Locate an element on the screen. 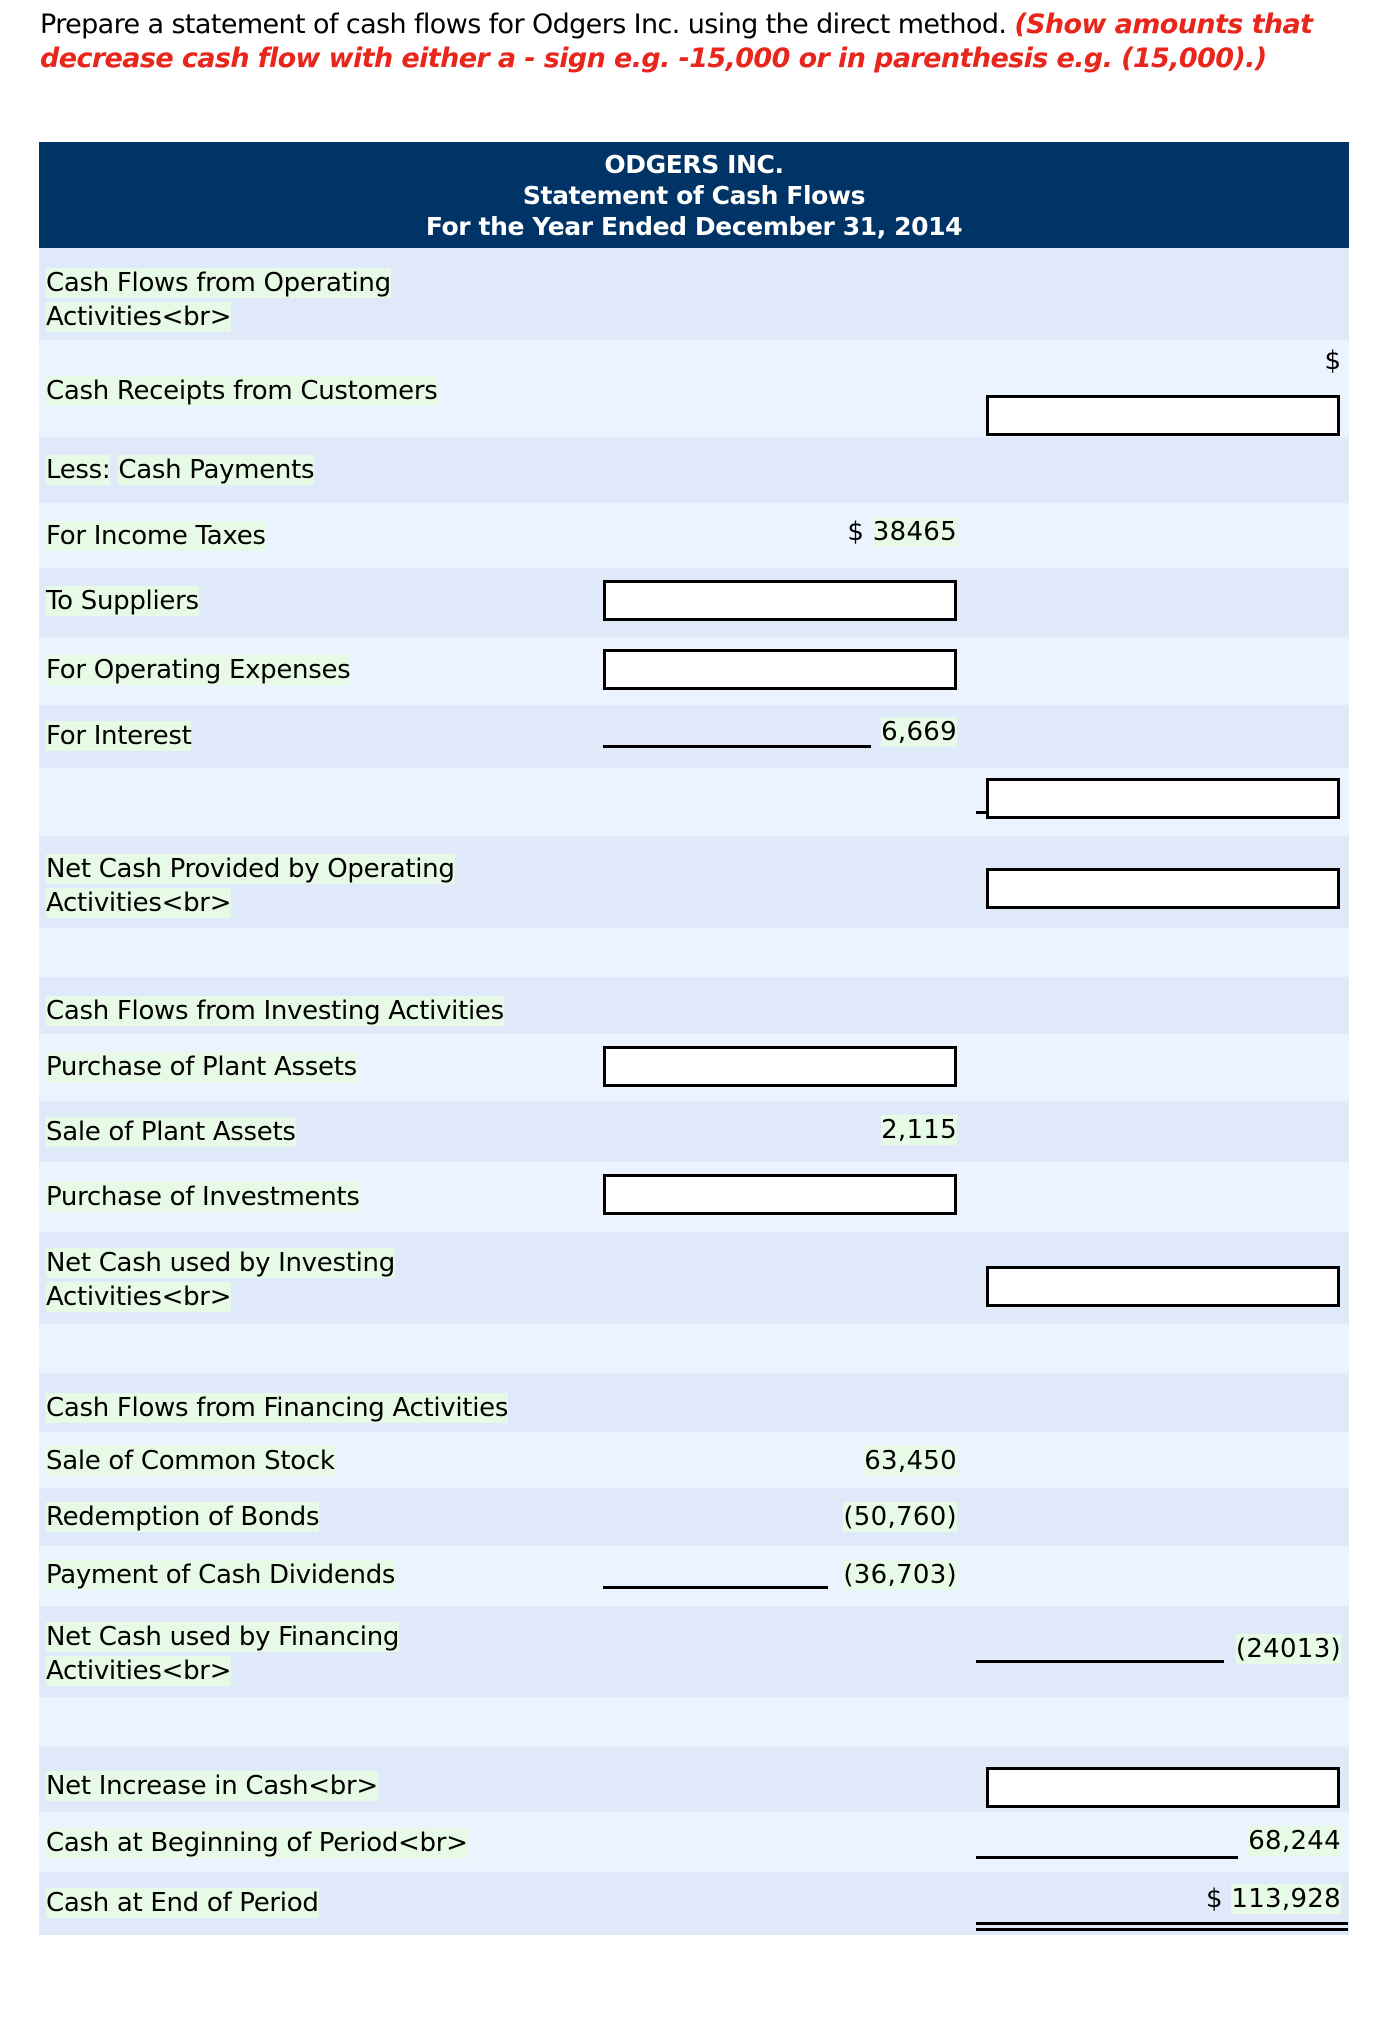 The image size is (1395, 2020). suppliers-row: To Suppliers is located at coordinates (694, 602).